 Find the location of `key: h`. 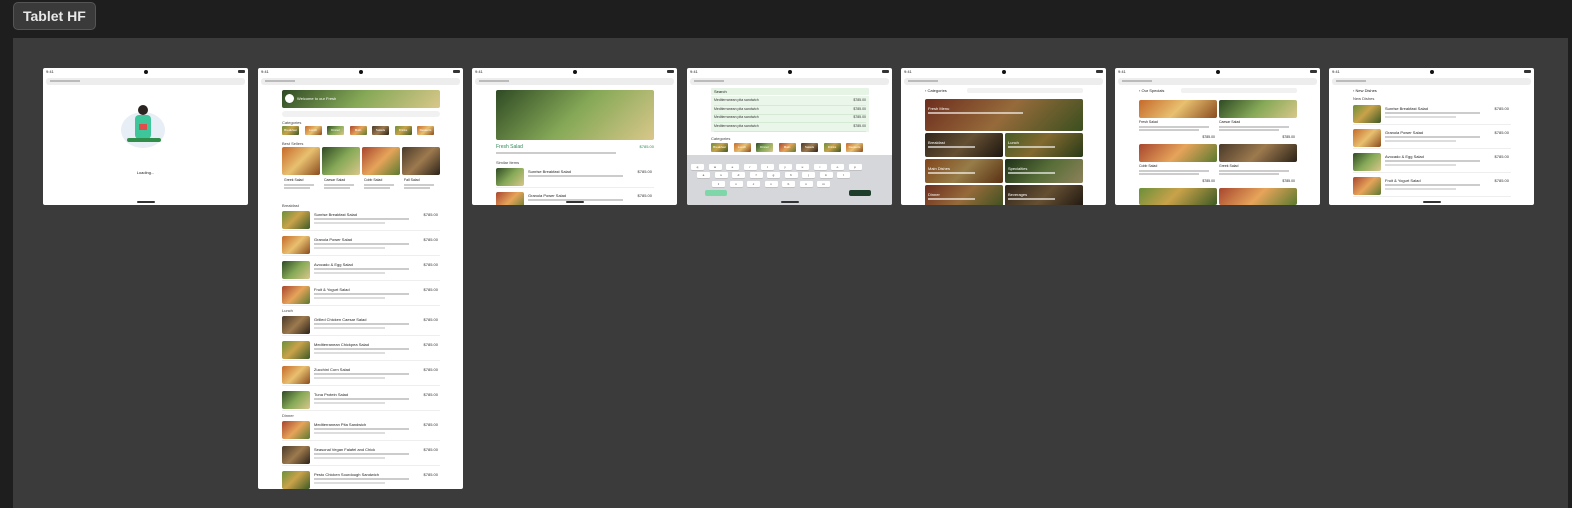

key: h is located at coordinates (791, 175).